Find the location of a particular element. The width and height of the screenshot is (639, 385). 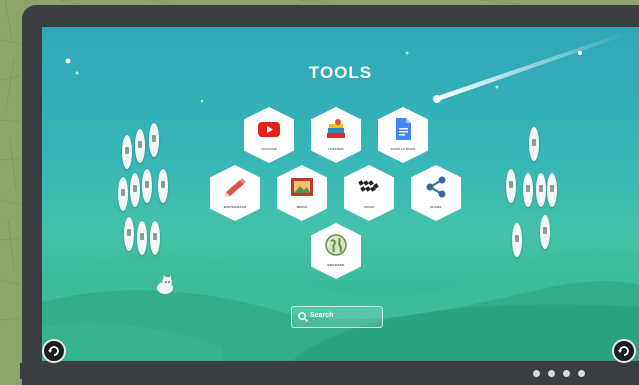

page-title: TOOLS is located at coordinates (340, 72).